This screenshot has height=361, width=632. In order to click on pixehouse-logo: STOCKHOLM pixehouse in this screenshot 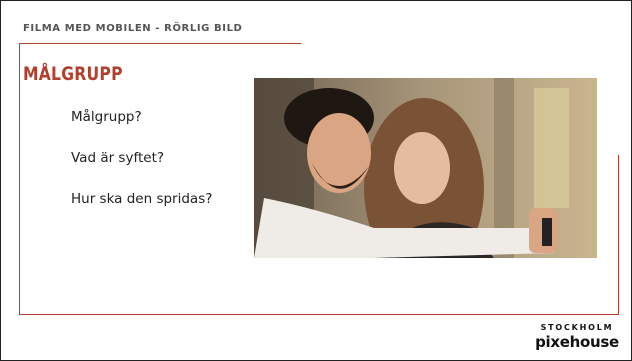, I will do `click(577, 337)`.